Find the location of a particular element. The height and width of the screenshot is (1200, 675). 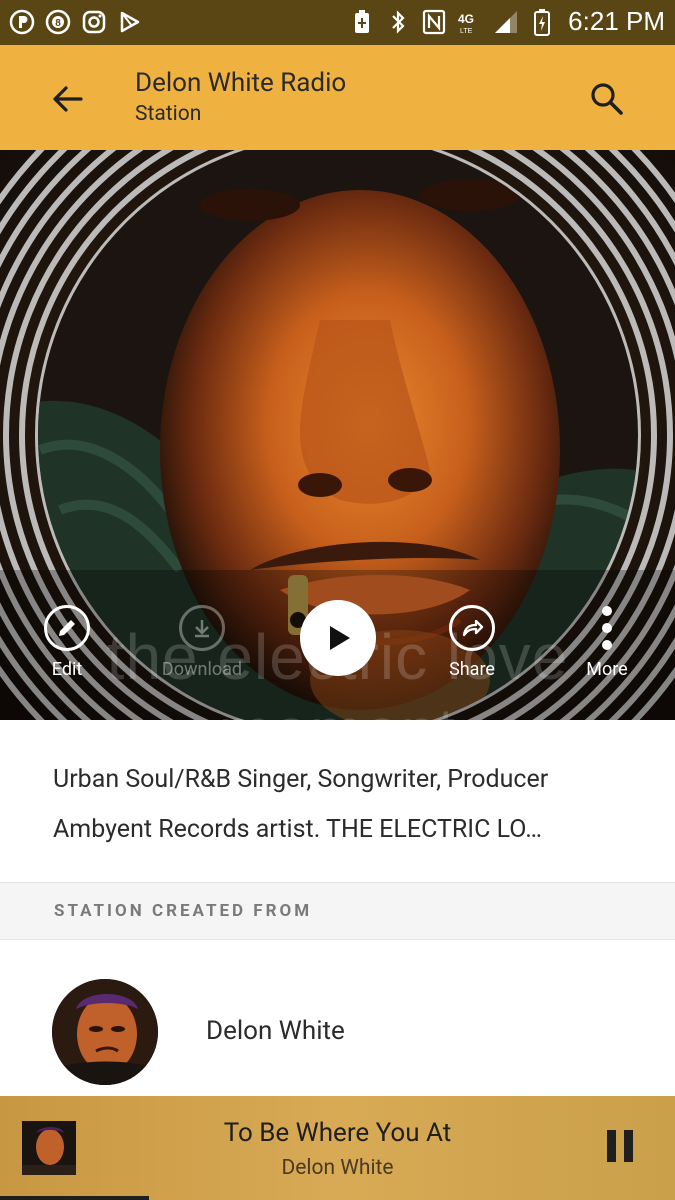

more-vertical-icon is located at coordinates (607, 628).